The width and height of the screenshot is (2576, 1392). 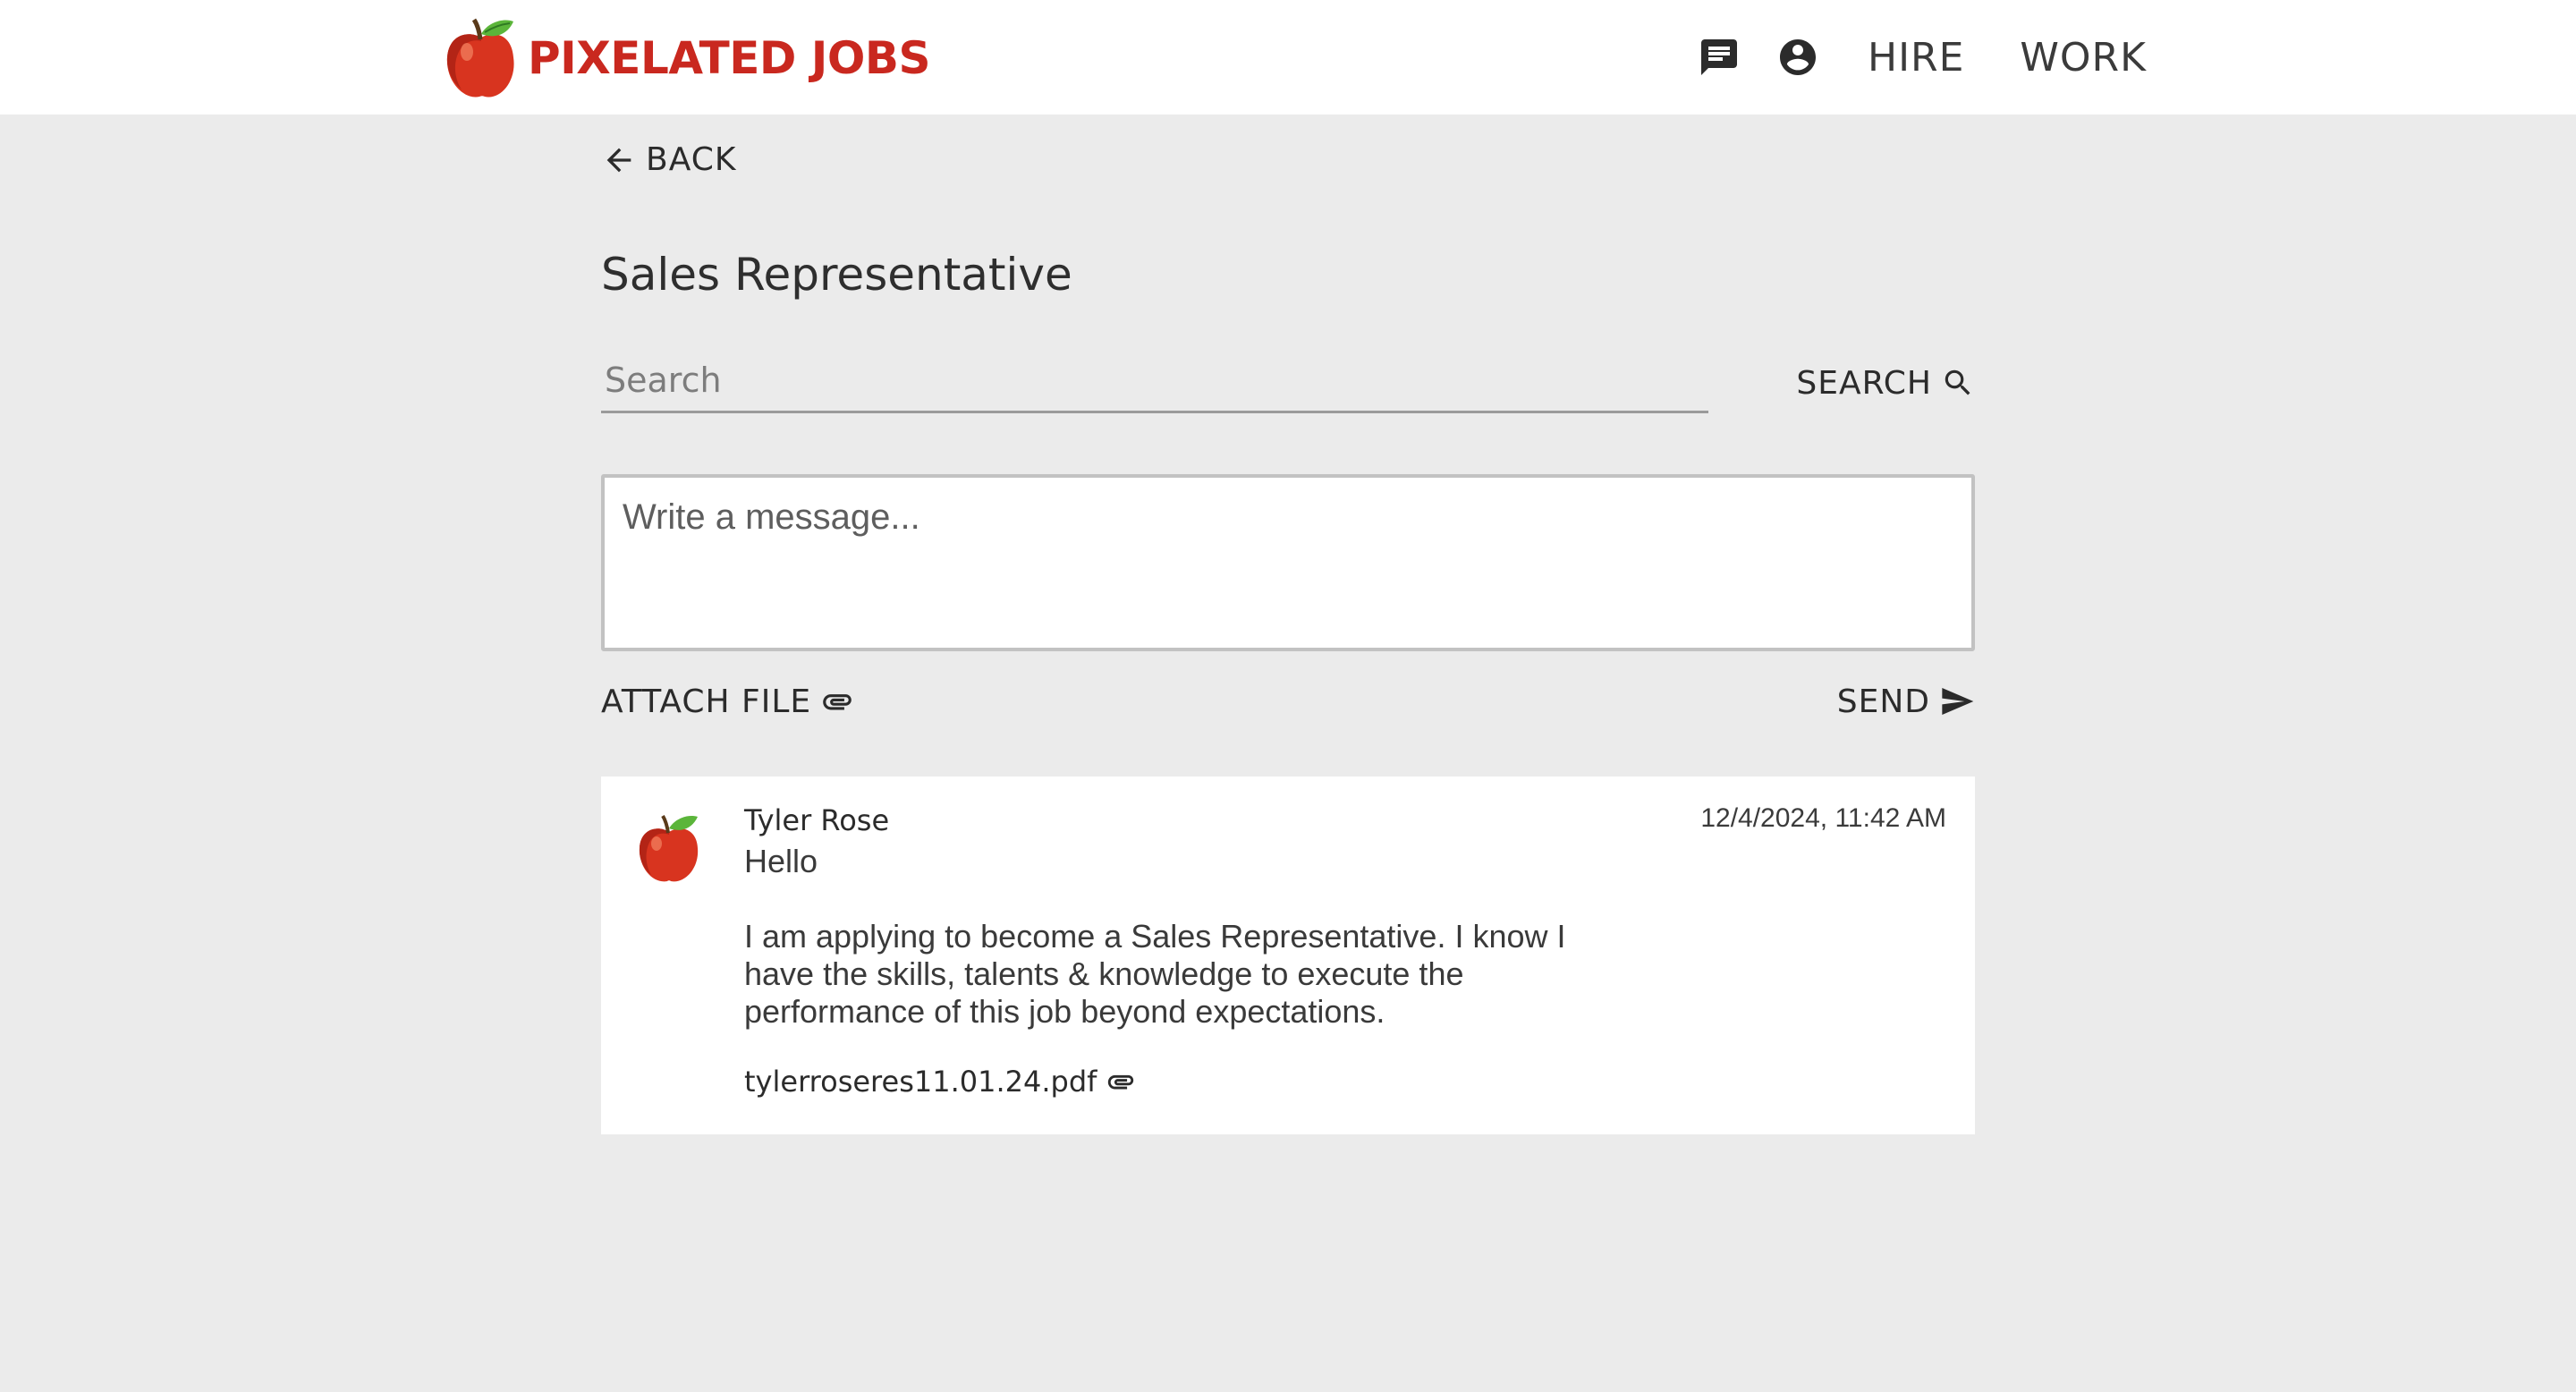 I want to click on hire-nav-link: HIRE, so click(x=1916, y=58).